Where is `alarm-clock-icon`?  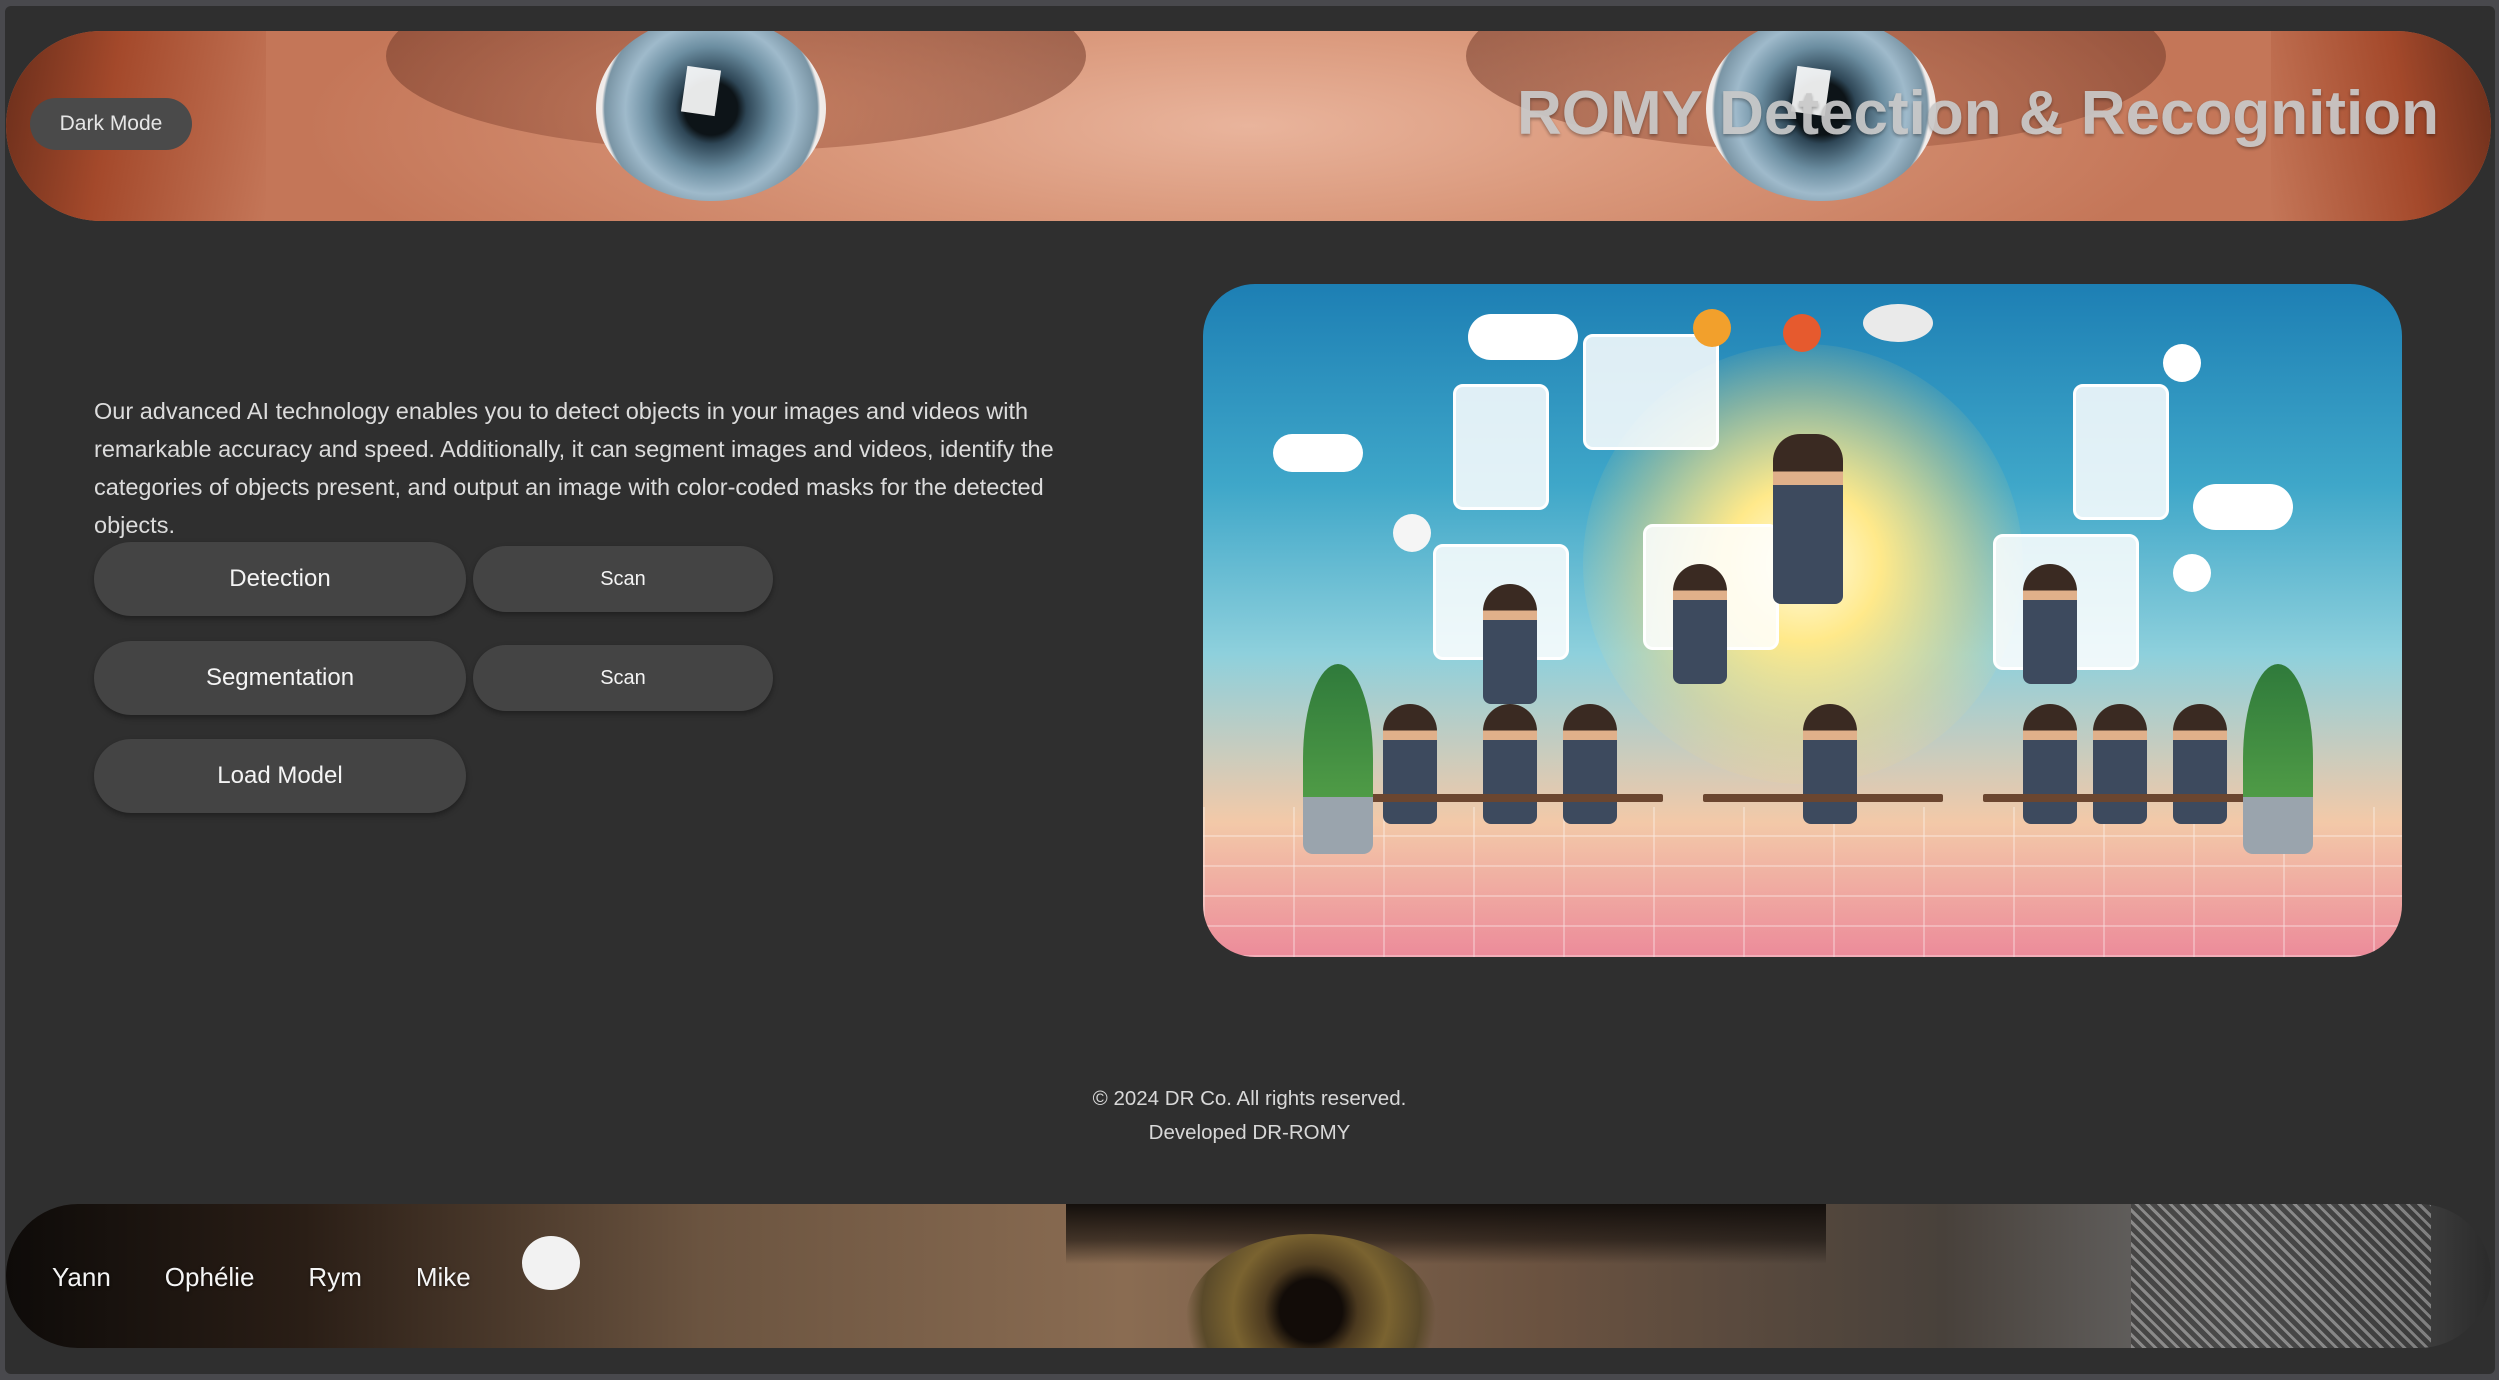 alarm-clock-icon is located at coordinates (2192, 573).